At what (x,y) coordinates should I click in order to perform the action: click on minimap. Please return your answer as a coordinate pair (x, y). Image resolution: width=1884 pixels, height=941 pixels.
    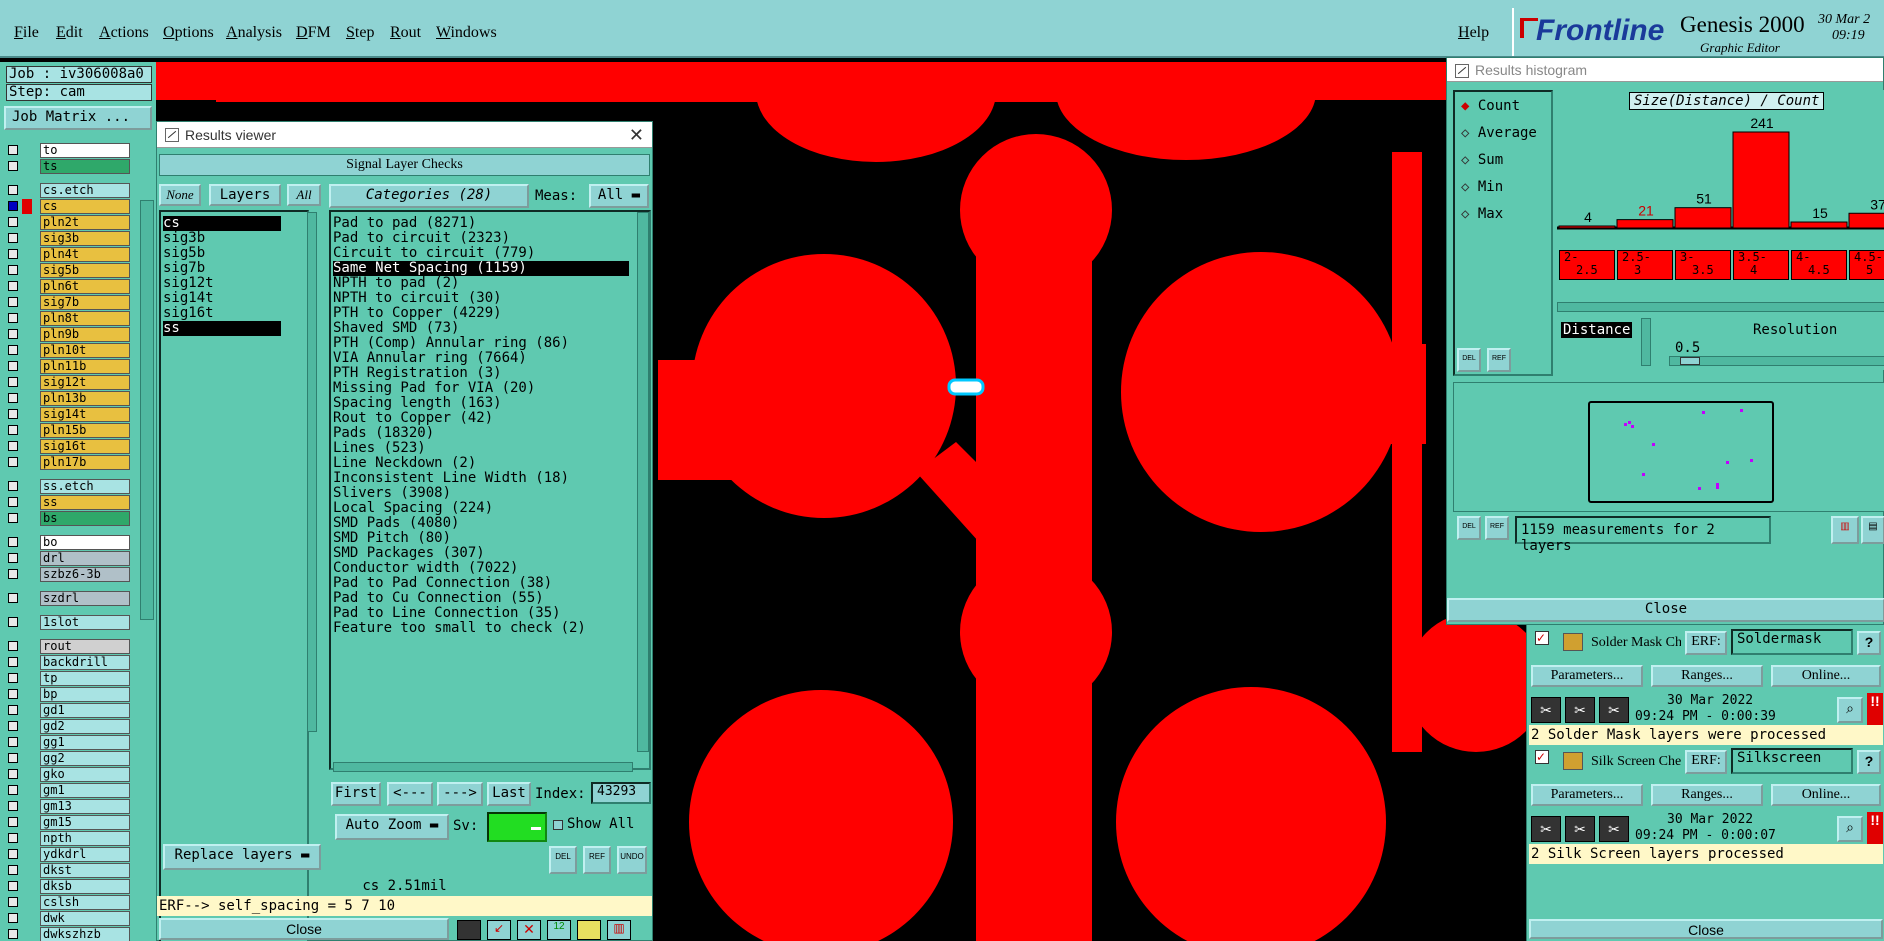
    Looking at the image, I should click on (1681, 452).